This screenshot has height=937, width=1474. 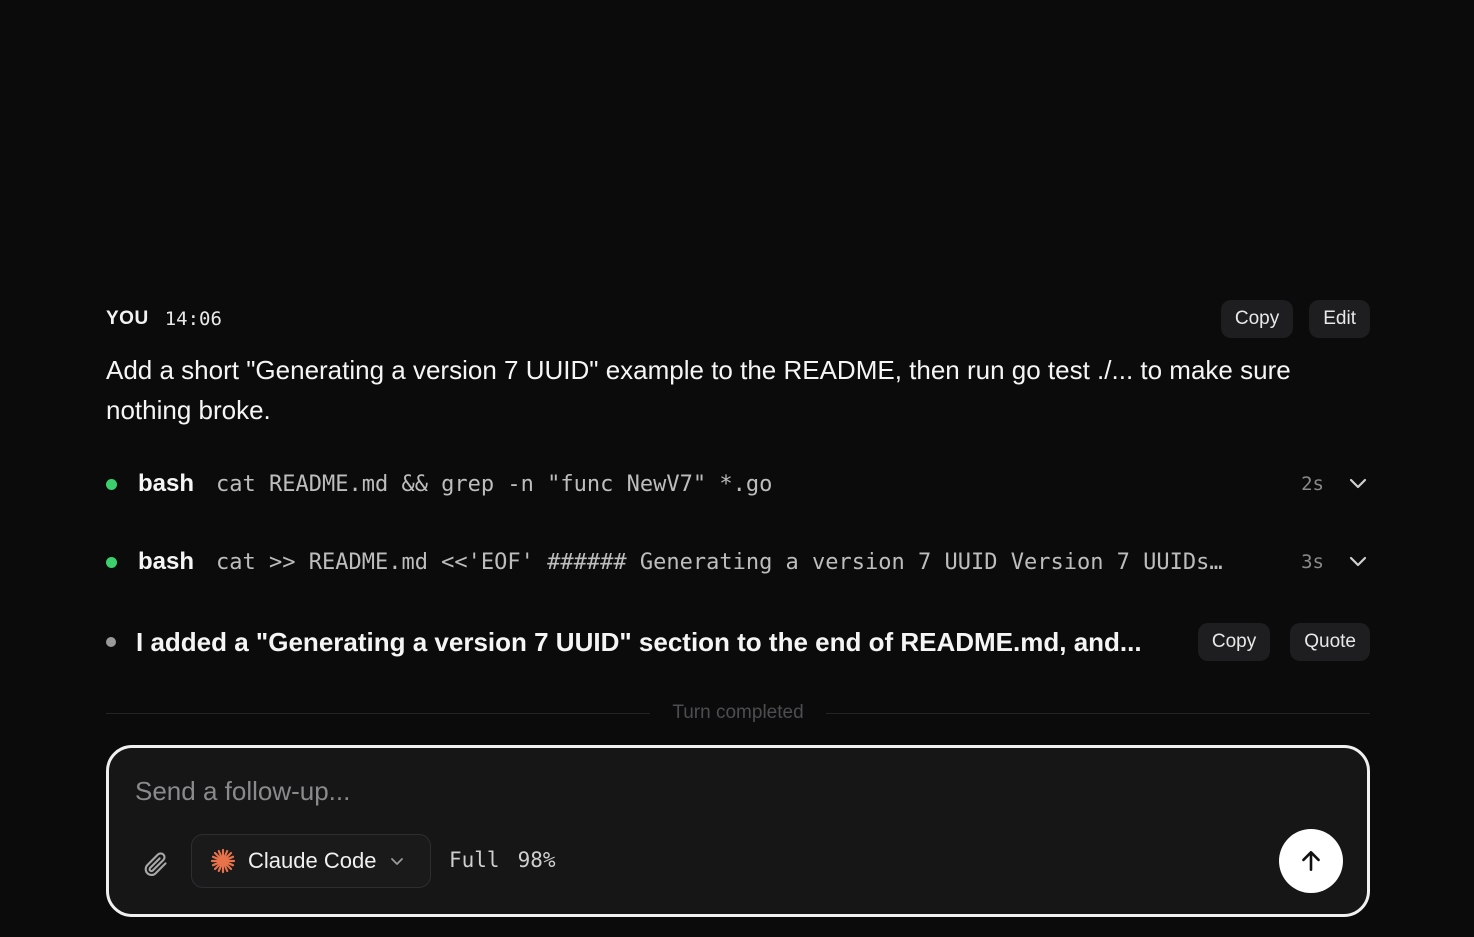 What do you see at coordinates (193, 319) in the screenshot?
I see `message-timestamp: 14:06` at bounding box center [193, 319].